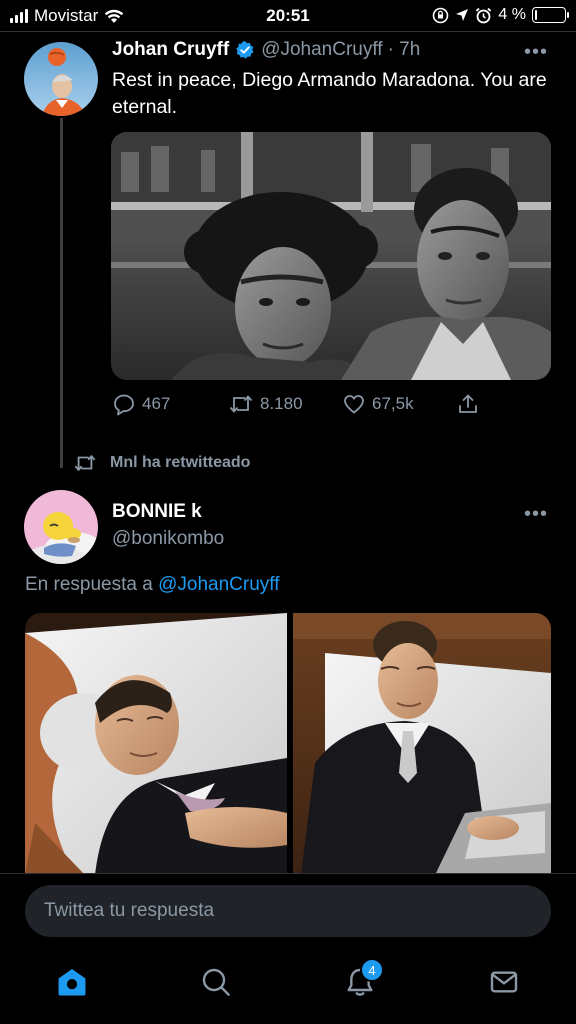 The height and width of the screenshot is (1024, 576). Describe the element at coordinates (484, 15) in the screenshot. I see `alarm-icon` at that location.